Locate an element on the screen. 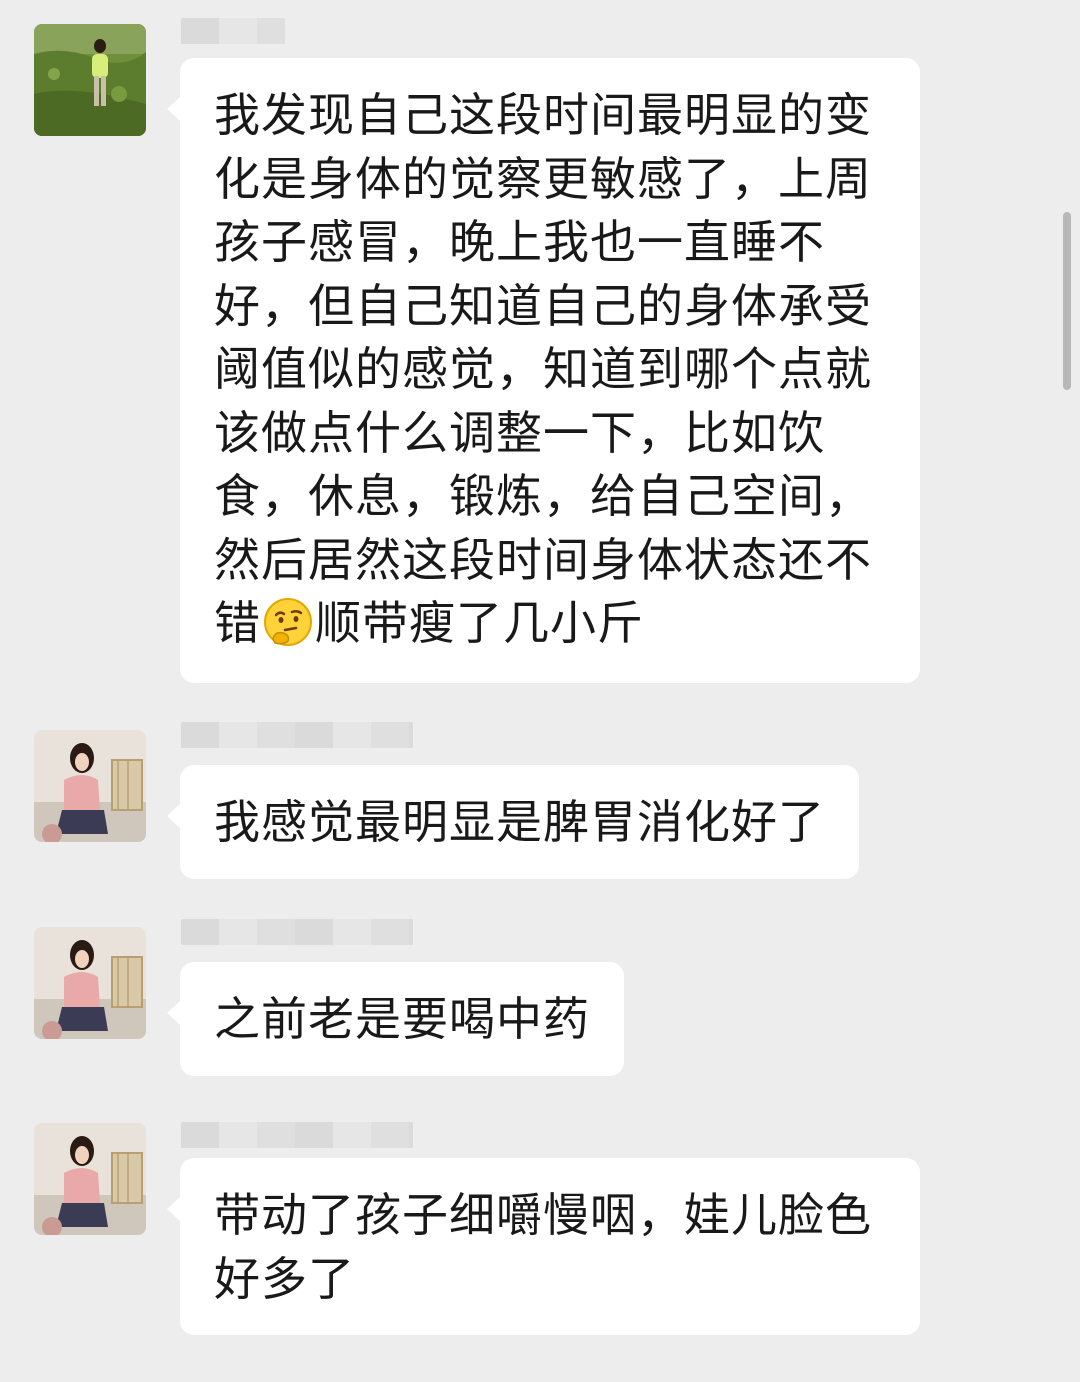 Image resolution: width=1080 pixels, height=1382 pixels. message-bubble: 之前老是要喝中药 is located at coordinates (395, 1019).